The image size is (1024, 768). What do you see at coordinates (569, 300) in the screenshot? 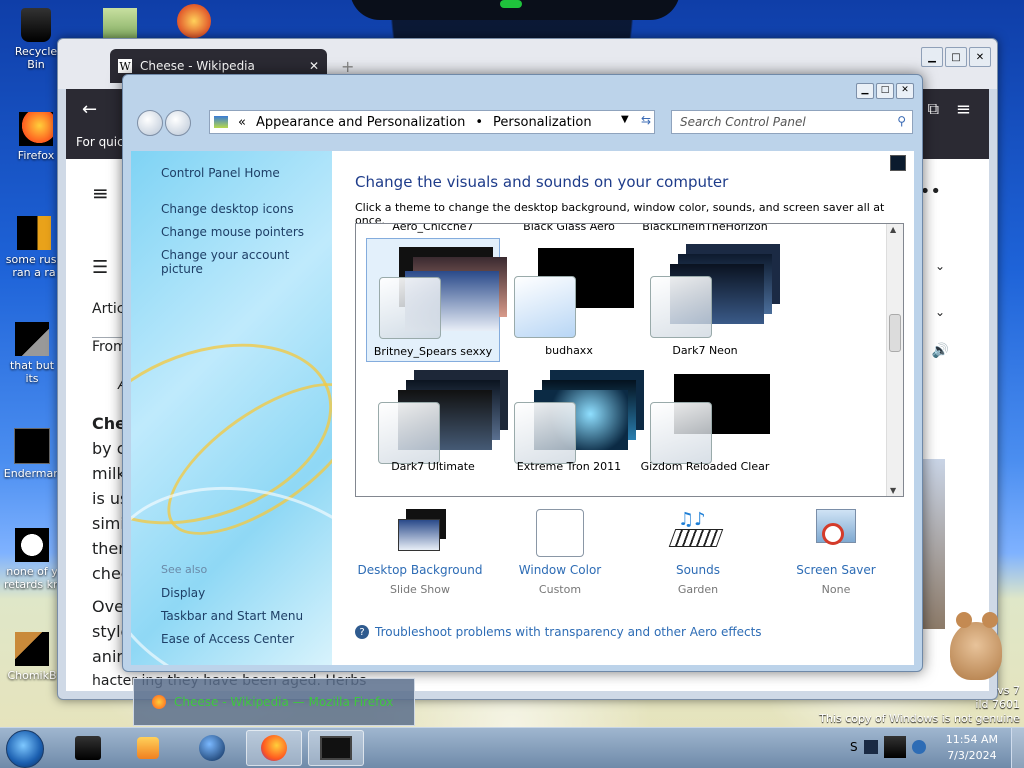
I see `theme-budhaxx: budhaxx` at bounding box center [569, 300].